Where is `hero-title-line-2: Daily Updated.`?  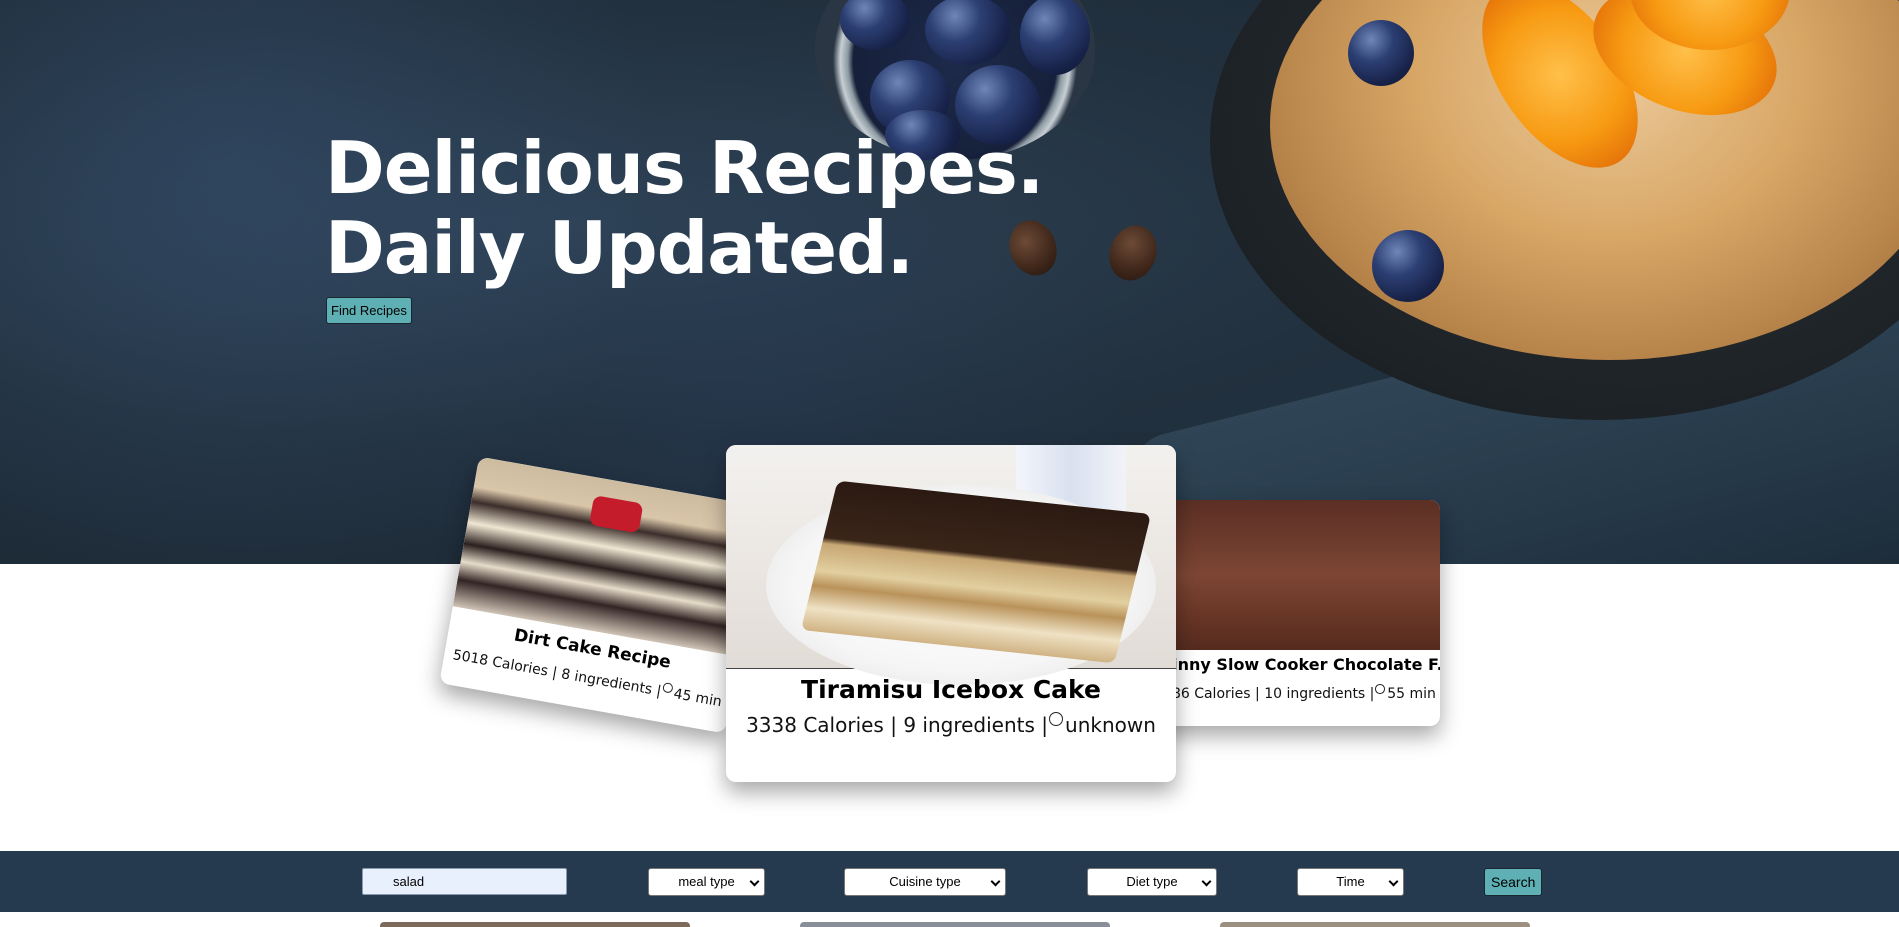
hero-title-line-2: Daily Updated. is located at coordinates (619, 248).